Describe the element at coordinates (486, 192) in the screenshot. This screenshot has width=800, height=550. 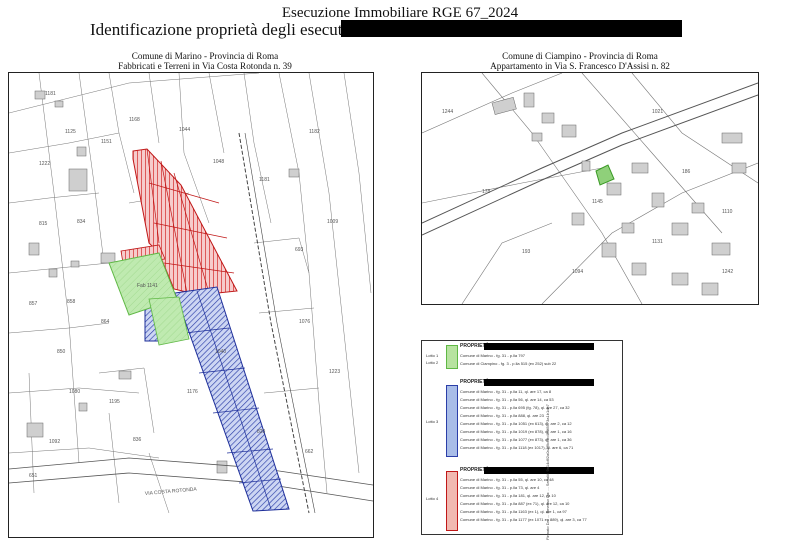
I see `svg-text: 178` at that location.